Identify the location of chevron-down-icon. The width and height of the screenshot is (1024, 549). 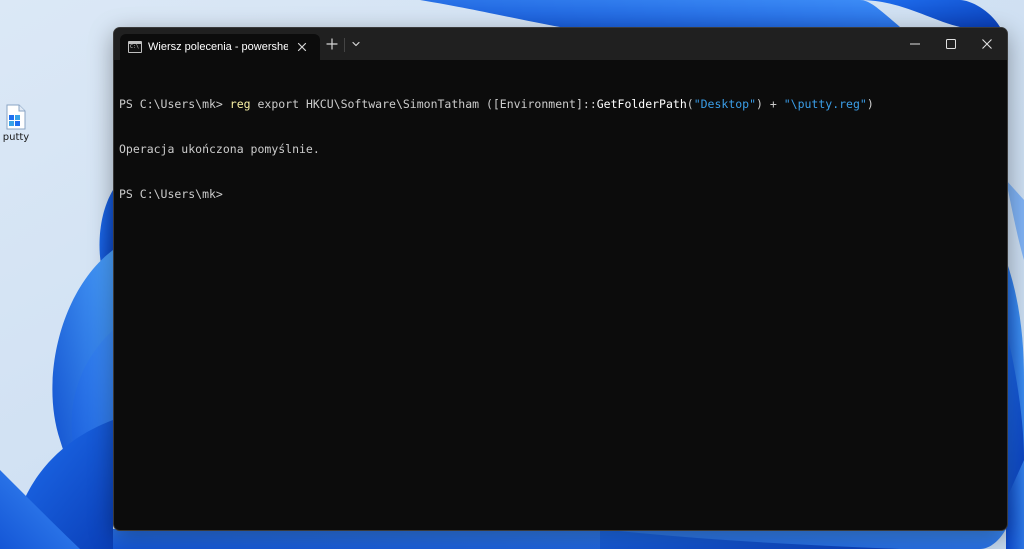
(356, 44).